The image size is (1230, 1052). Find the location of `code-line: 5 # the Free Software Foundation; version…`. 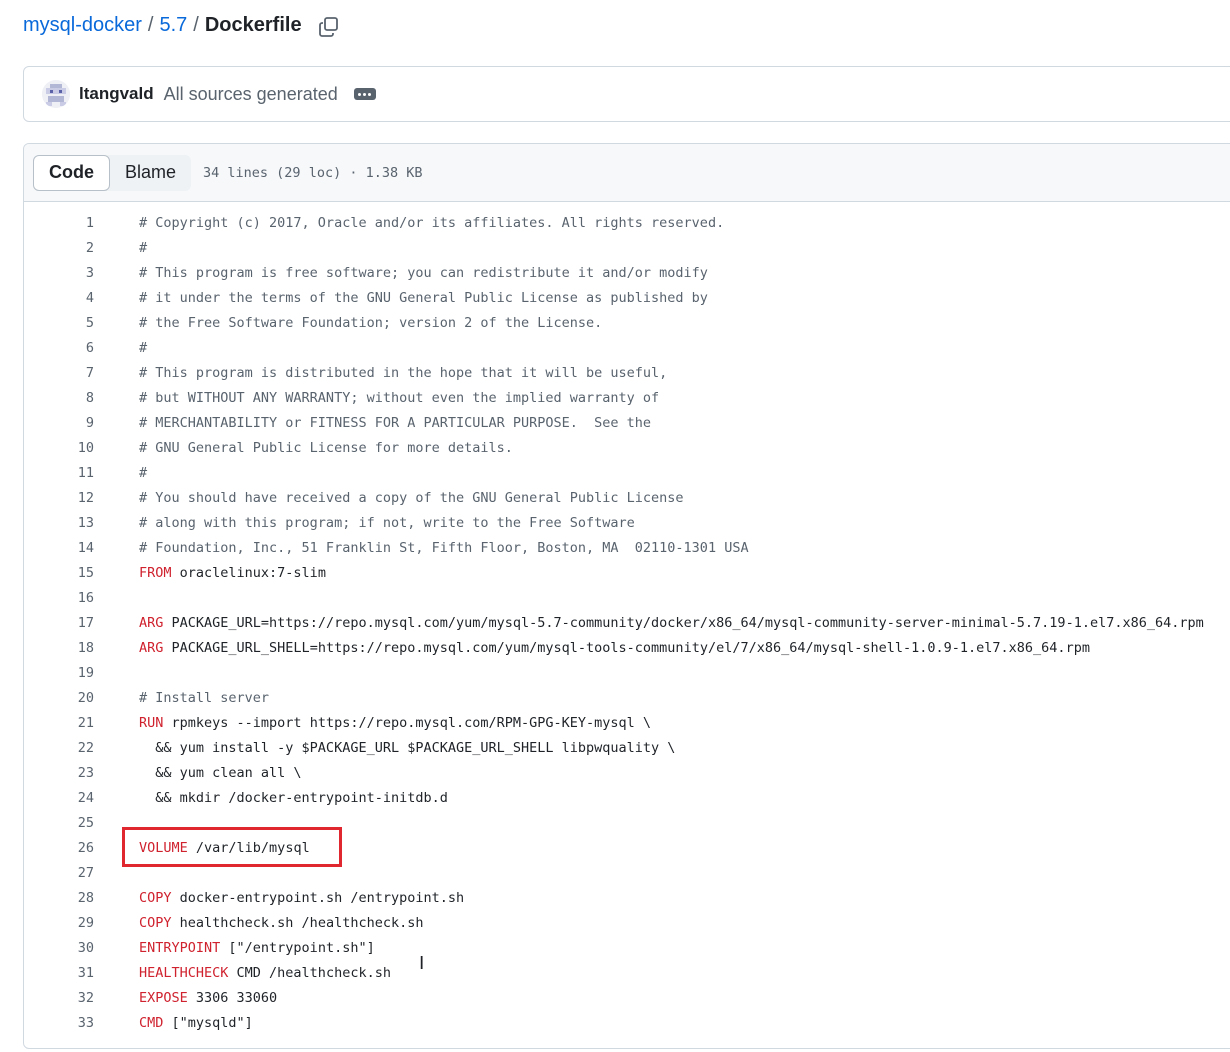

code-line: 5 # the Free Software Foundation; version… is located at coordinates (627, 323).